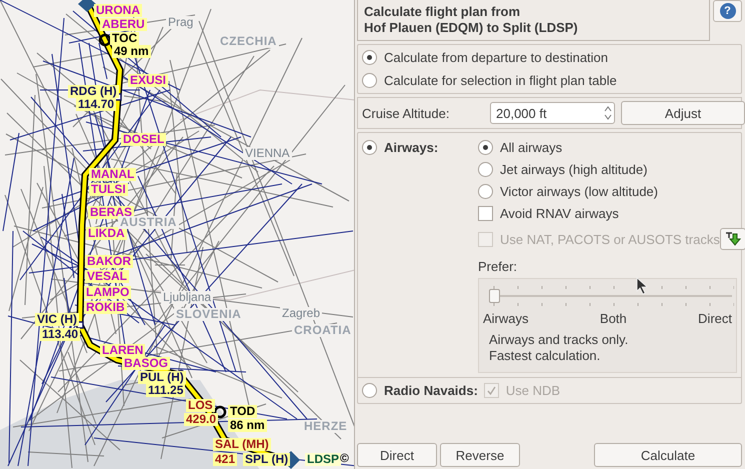 This screenshot has width=745, height=469. What do you see at coordinates (610, 239) in the screenshot?
I see `label-text: Use NAT, PACOTS or AUSOTS tracks` at bounding box center [610, 239].